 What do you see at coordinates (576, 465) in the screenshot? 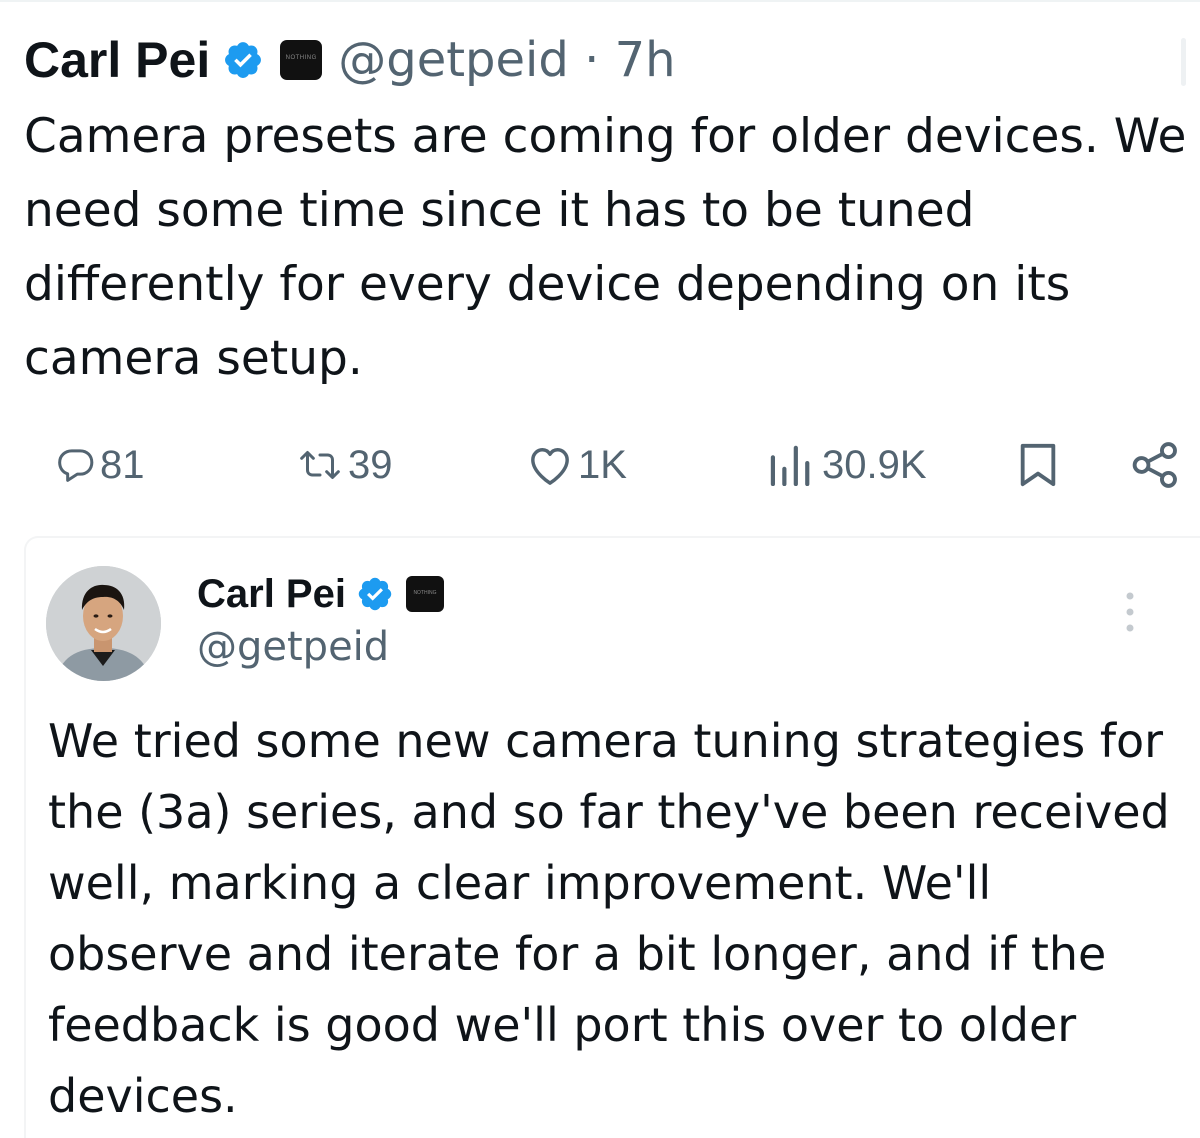
I see `like-button: 1K` at bounding box center [576, 465].